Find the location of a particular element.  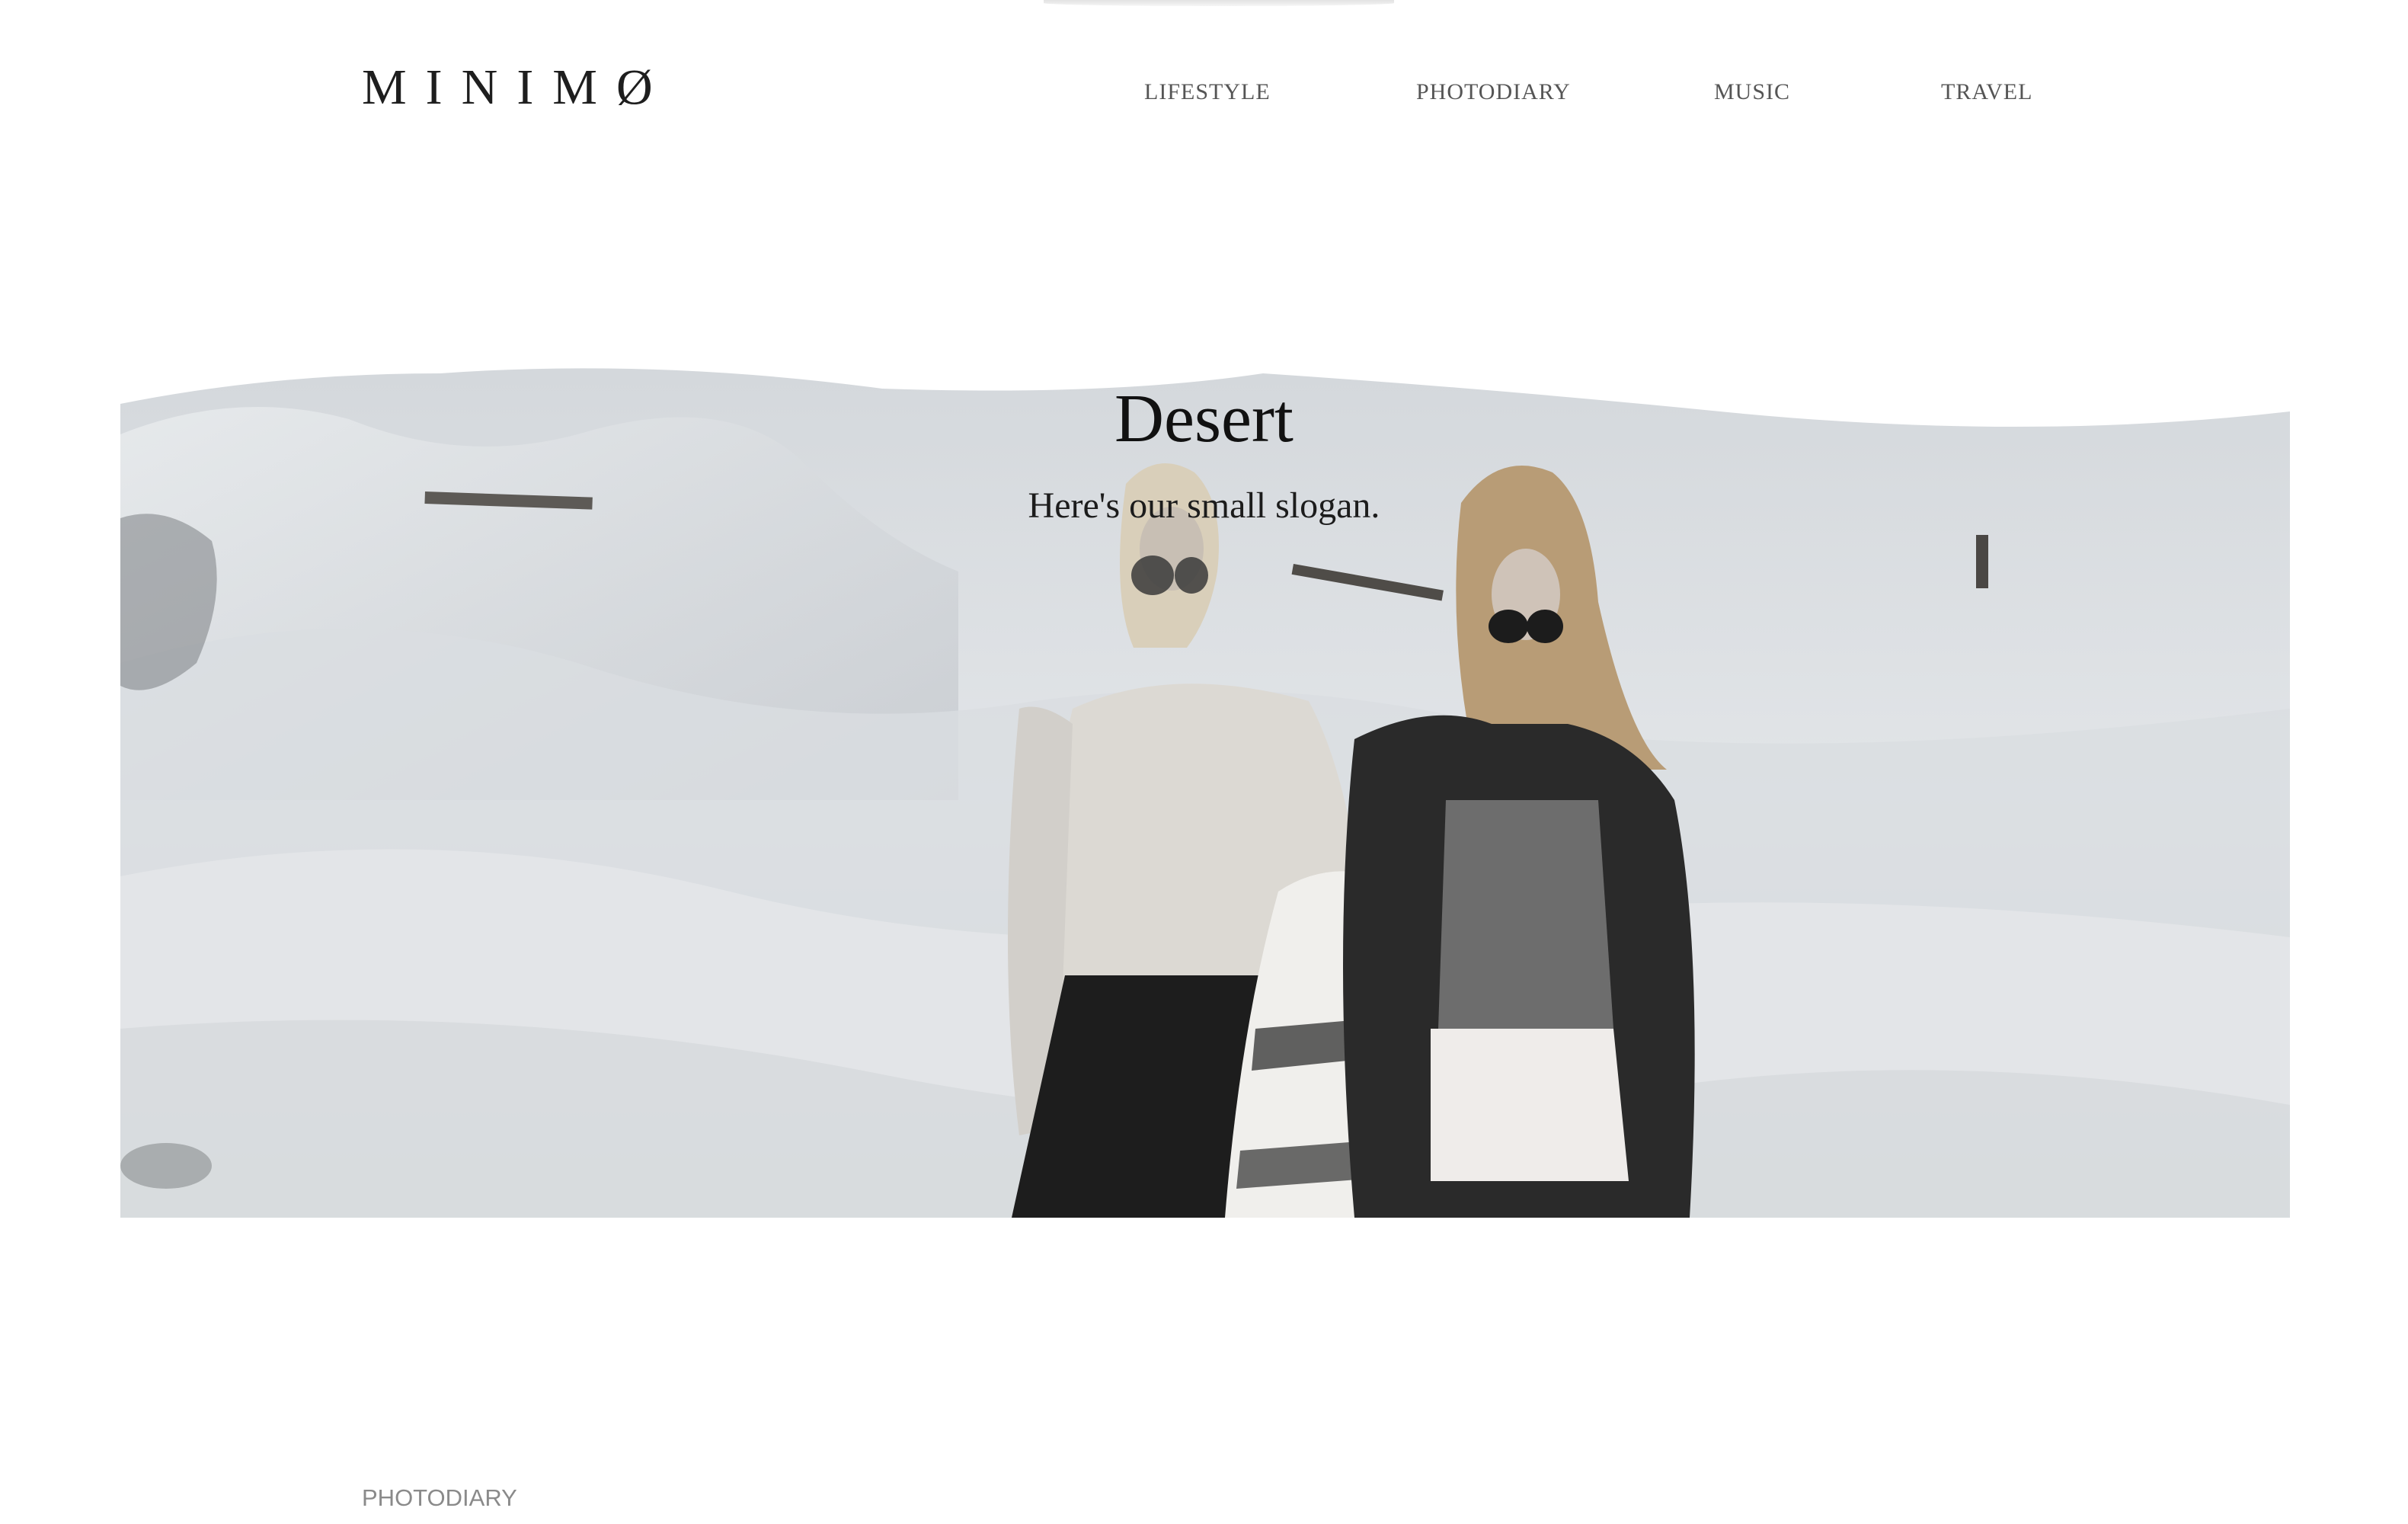

nav-item-travel: TRAVEL is located at coordinates (1986, 92).